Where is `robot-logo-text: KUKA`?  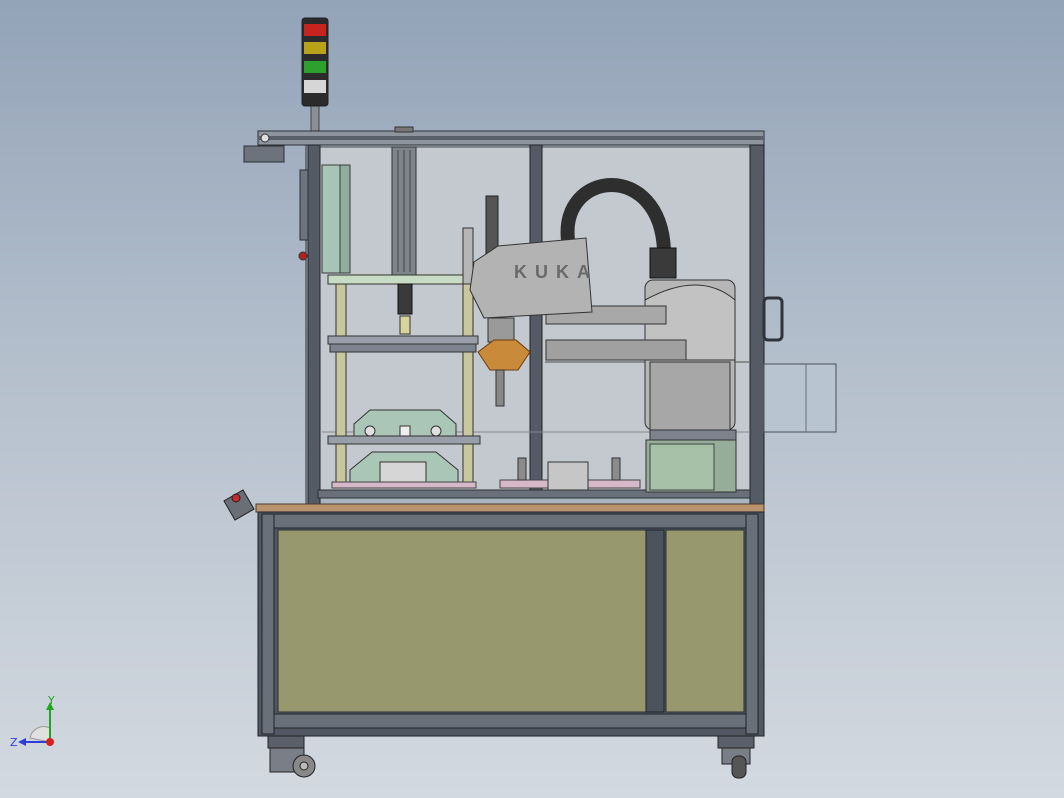 robot-logo-text: KUKA is located at coordinates (556, 272).